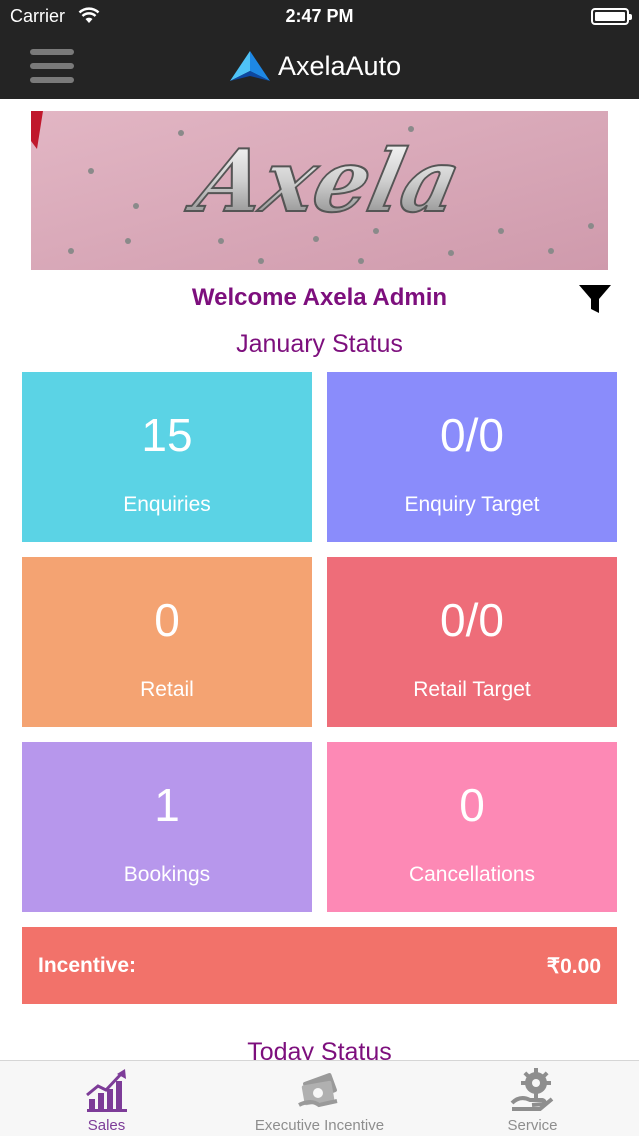 This screenshot has height=1137, width=639. I want to click on retail-tile: 0 Retail, so click(167, 642).